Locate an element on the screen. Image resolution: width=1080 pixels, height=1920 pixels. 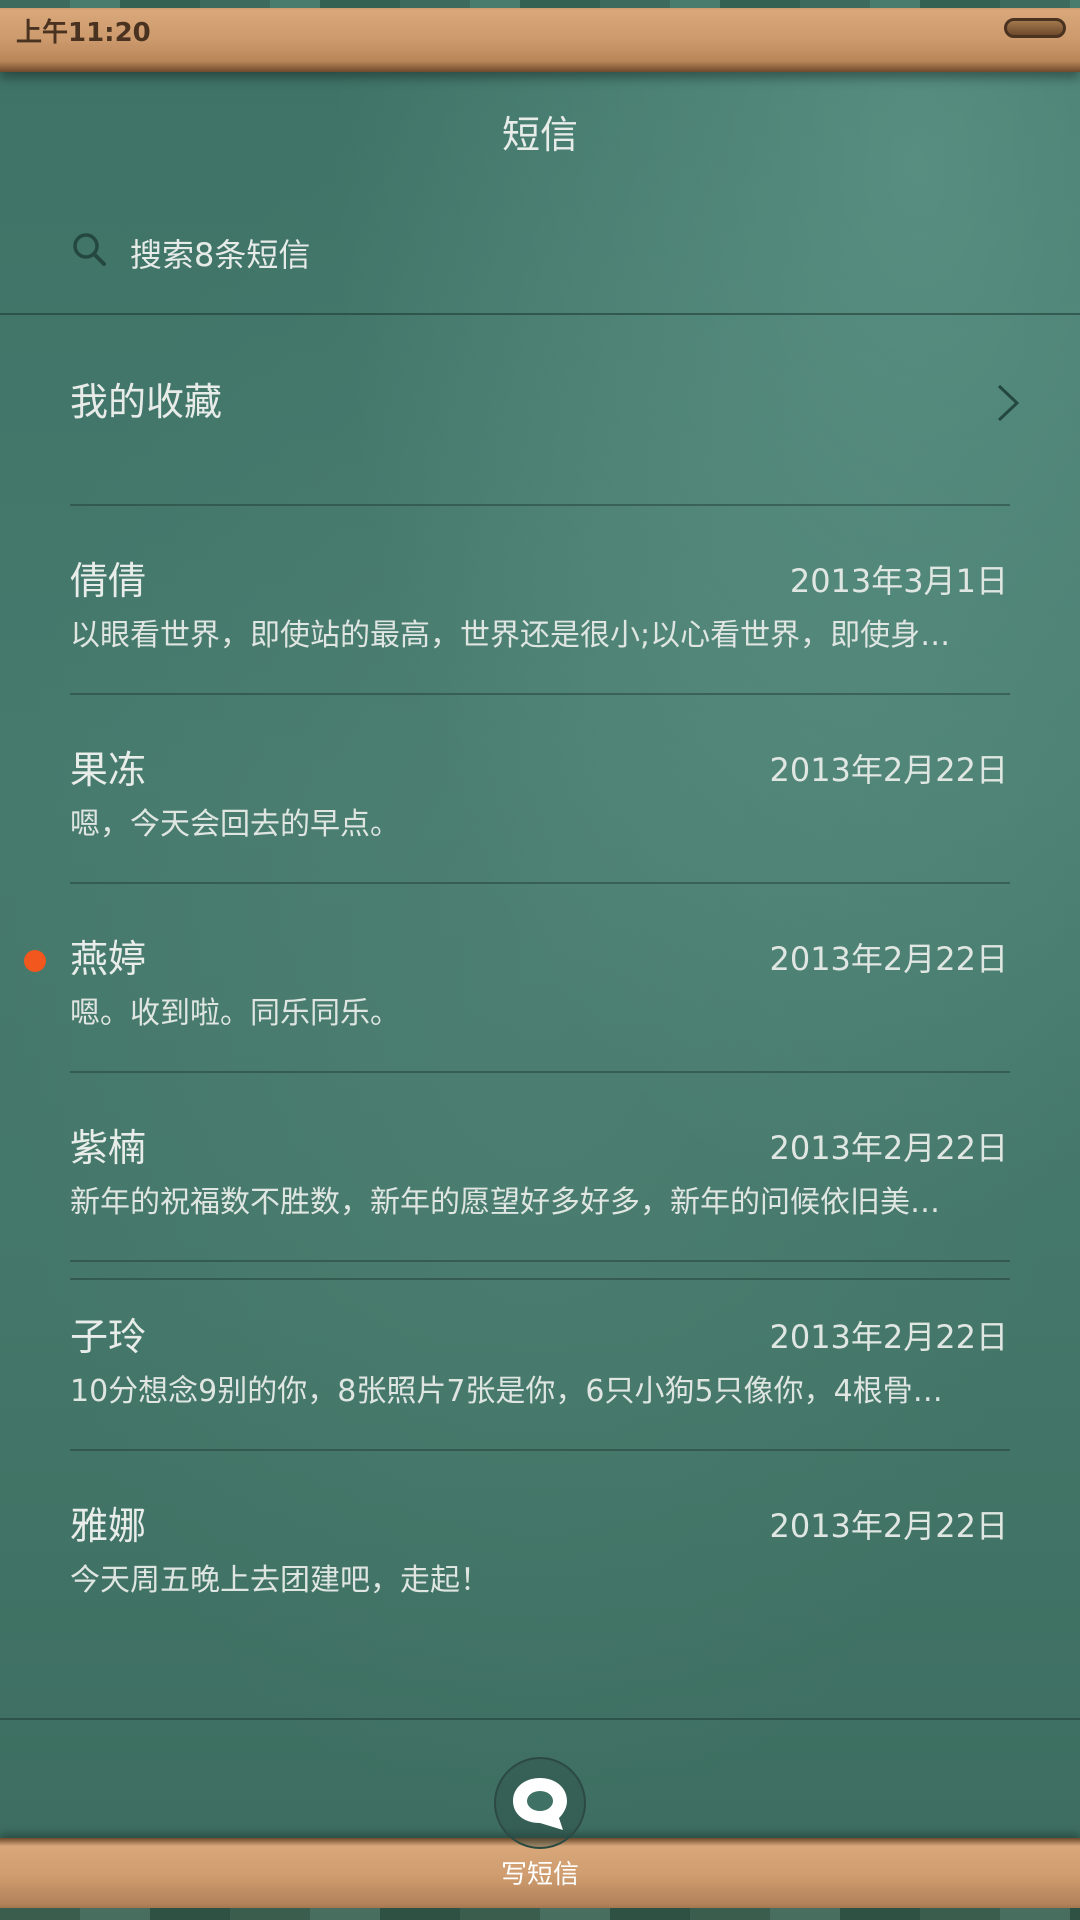
message-preview: 嗯。收到啦。同乐同乐。 is located at coordinates (235, 1013).